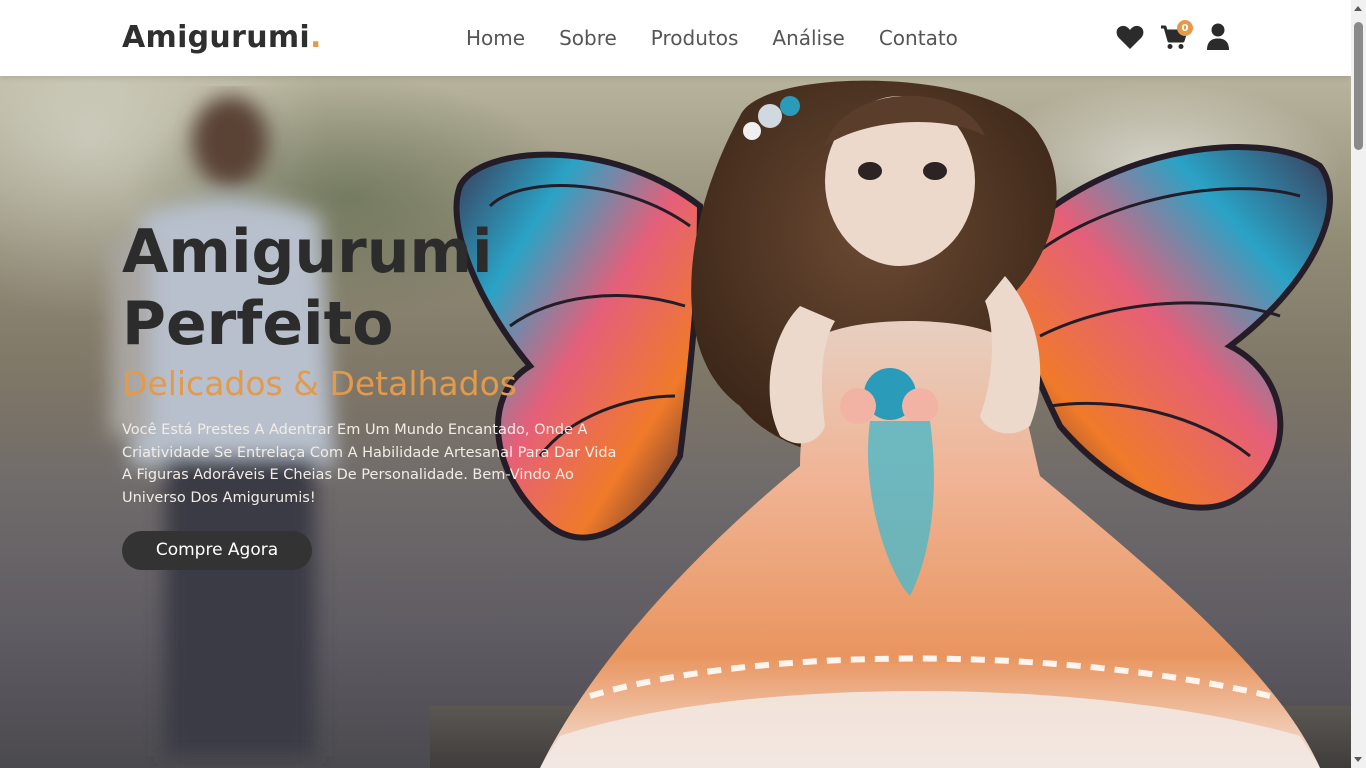  What do you see at coordinates (1358, 384) in the screenshot?
I see `page-scrollbar` at bounding box center [1358, 384].